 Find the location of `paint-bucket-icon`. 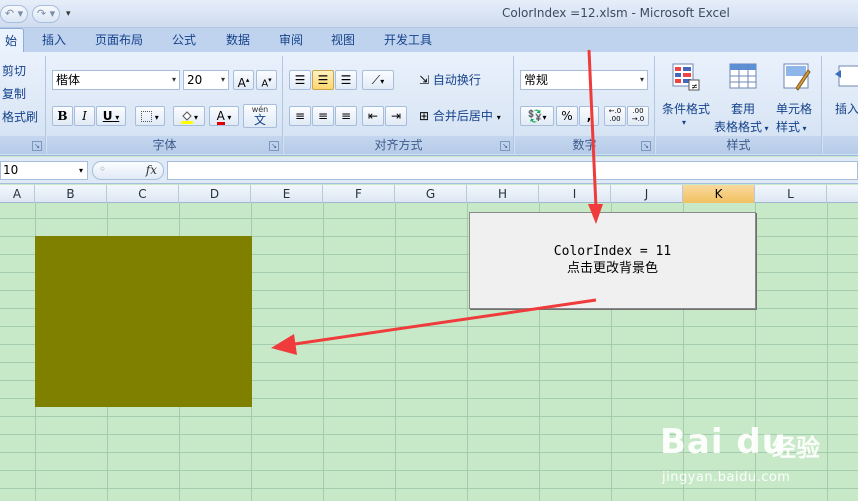

paint-bucket-icon is located at coordinates (187, 117).